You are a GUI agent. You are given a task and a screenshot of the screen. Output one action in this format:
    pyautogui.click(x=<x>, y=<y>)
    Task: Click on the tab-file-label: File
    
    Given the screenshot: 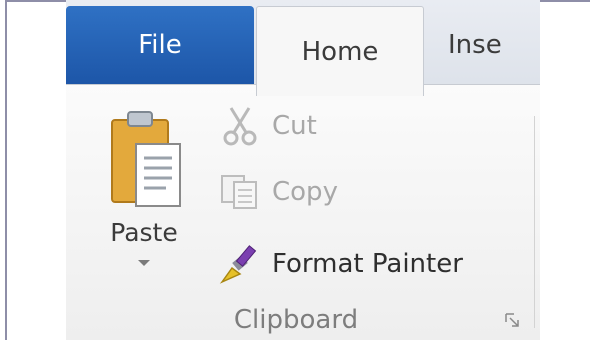 What is the action you would take?
    pyautogui.click(x=160, y=45)
    